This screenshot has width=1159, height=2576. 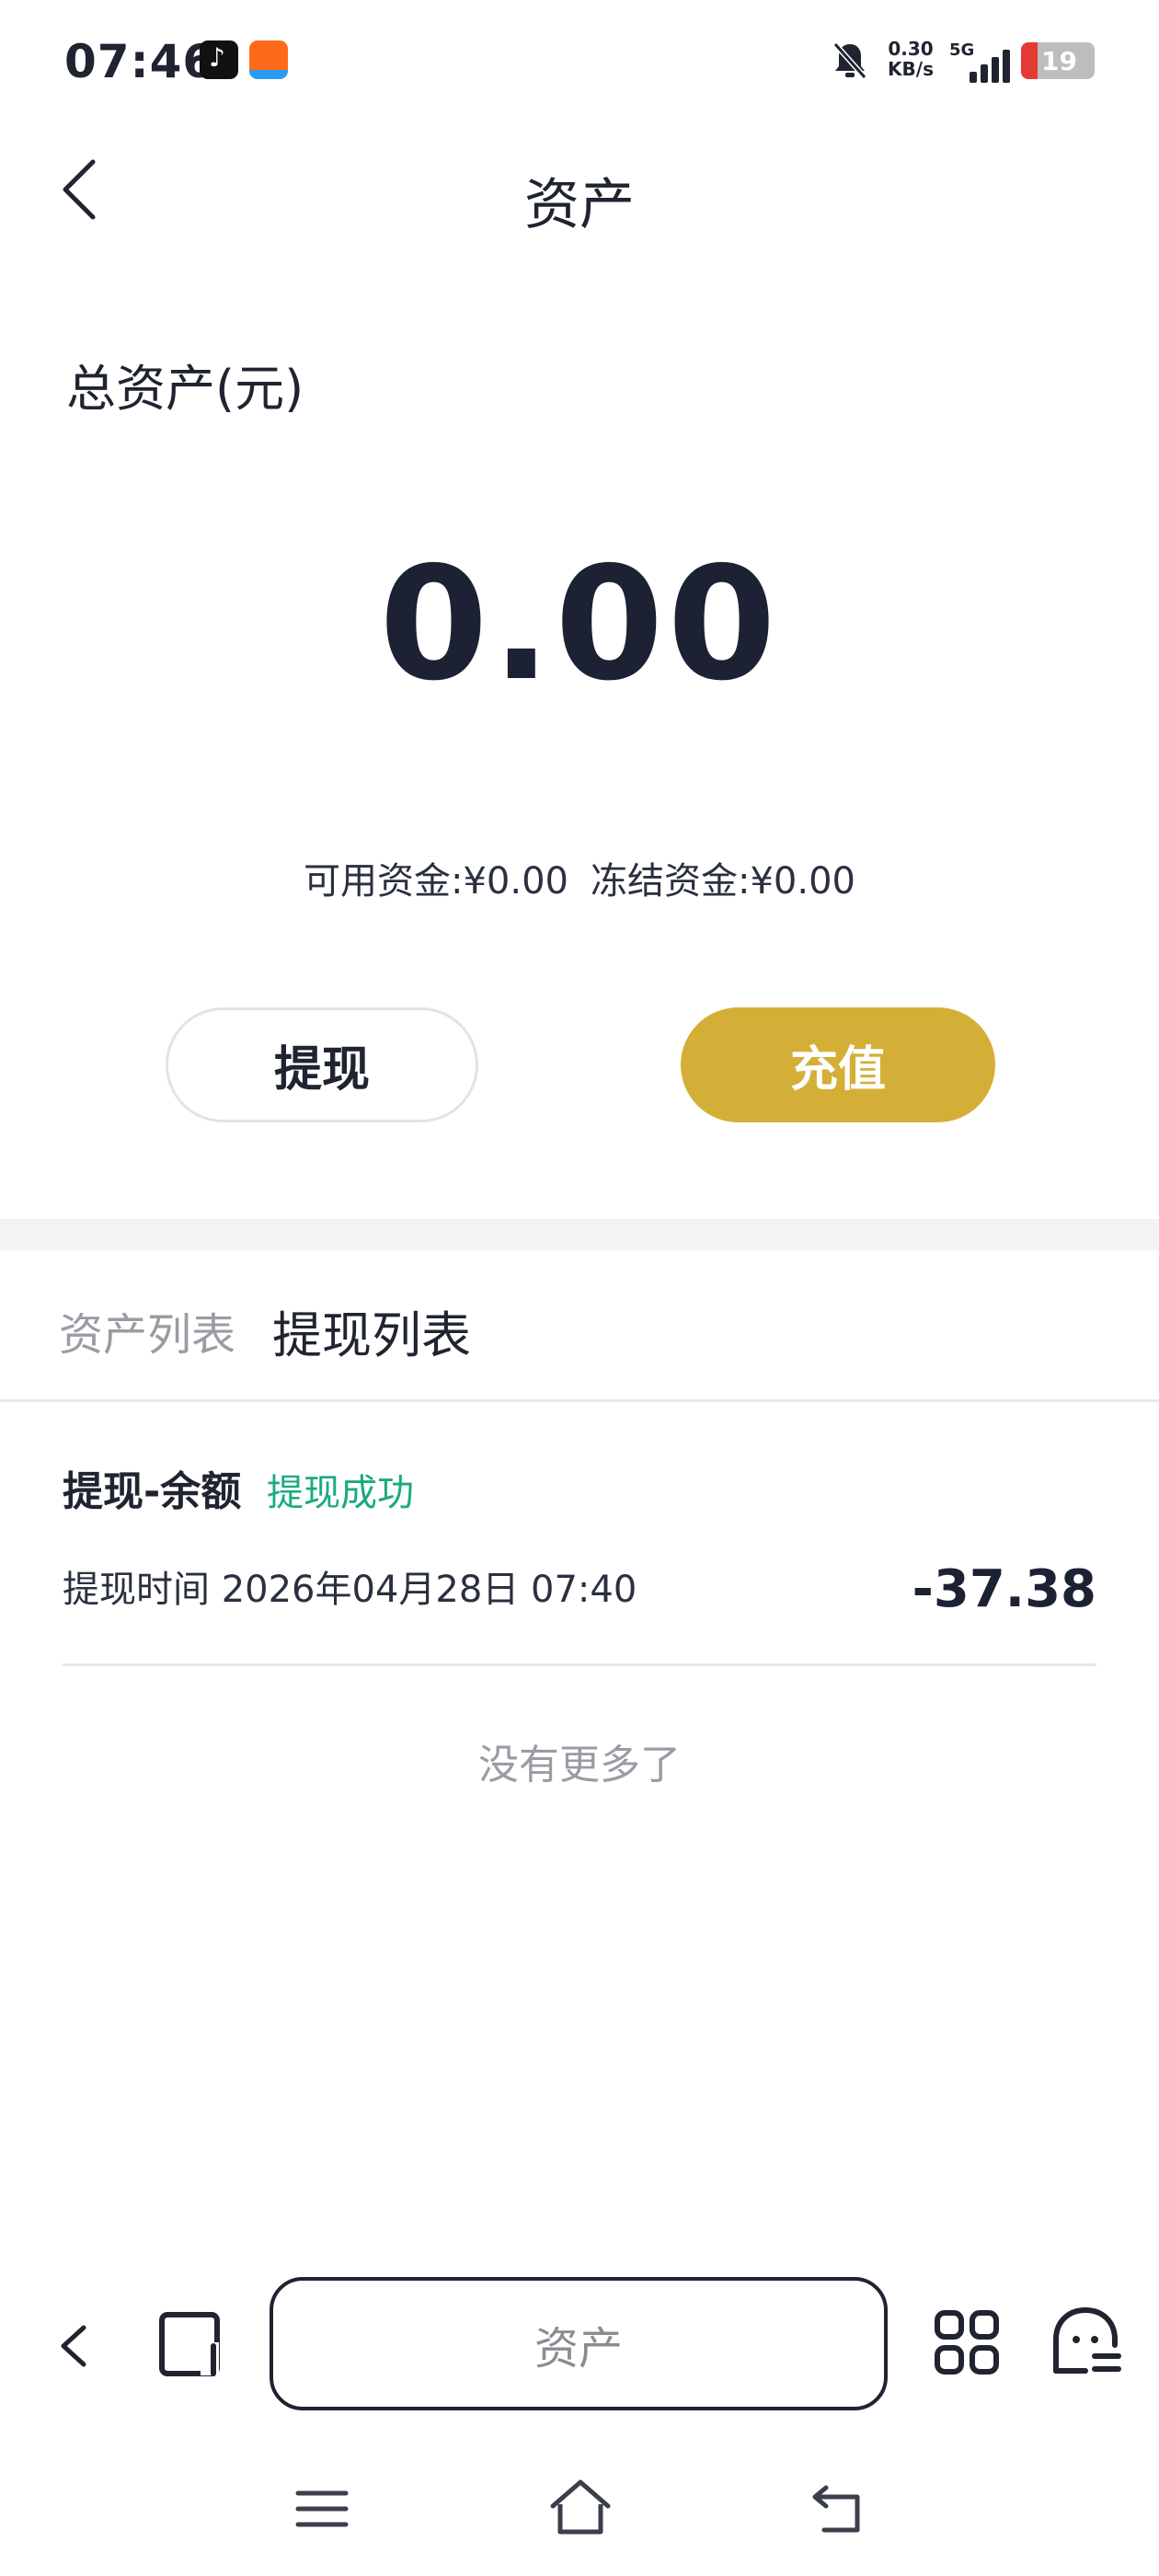 I want to click on mute-bell-icon, so click(x=849, y=60).